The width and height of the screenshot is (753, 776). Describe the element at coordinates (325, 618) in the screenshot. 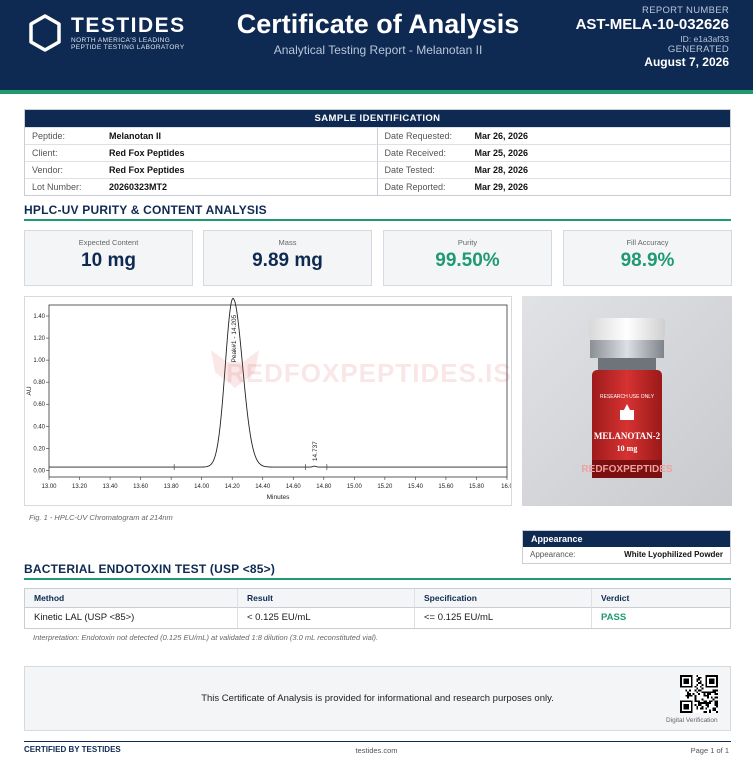

I see `cell-result: < 0.125 EU/mL` at that location.